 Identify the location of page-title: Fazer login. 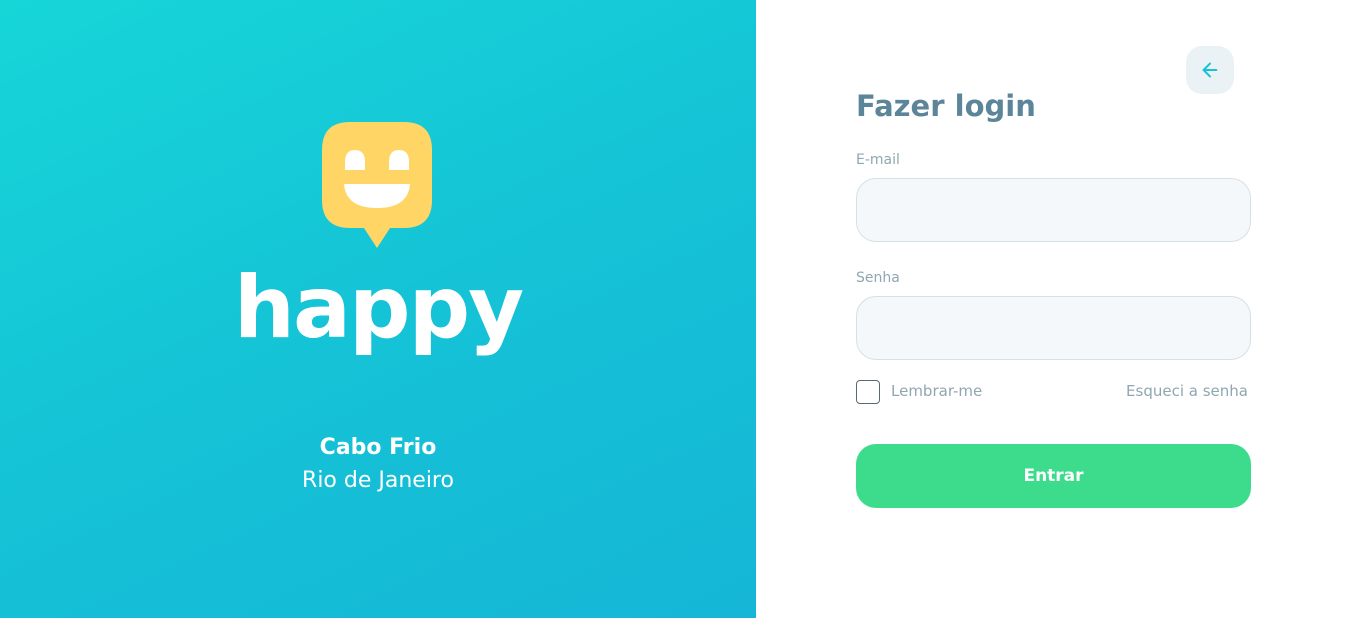
(946, 106).